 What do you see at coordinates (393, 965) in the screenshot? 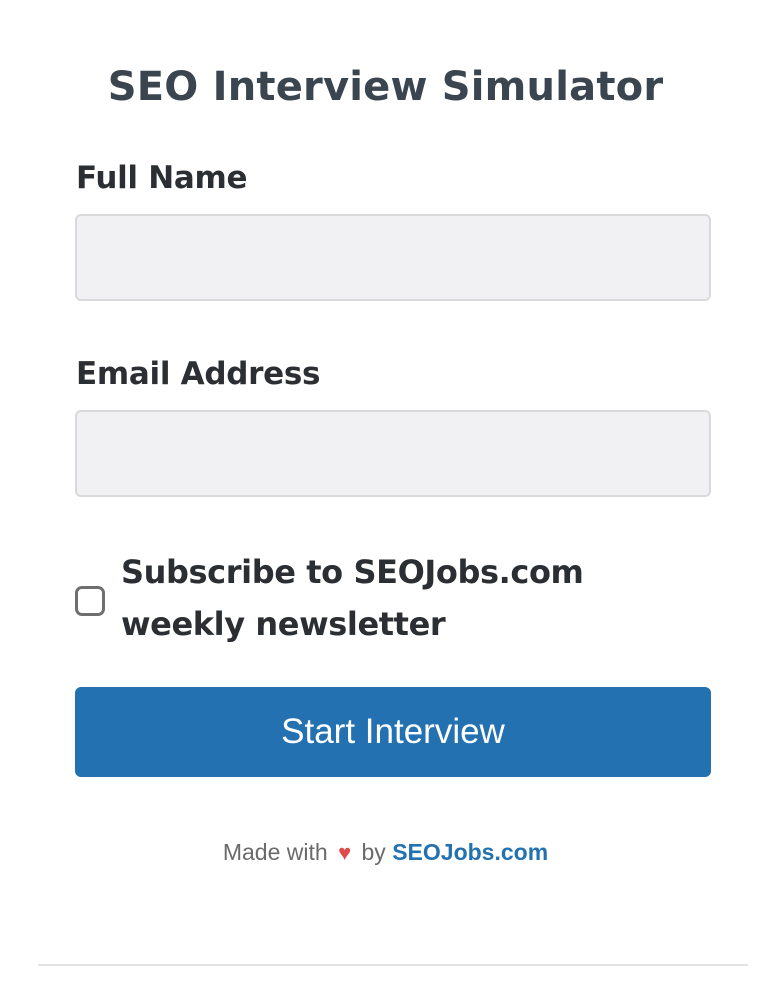
I see `footer-divider` at bounding box center [393, 965].